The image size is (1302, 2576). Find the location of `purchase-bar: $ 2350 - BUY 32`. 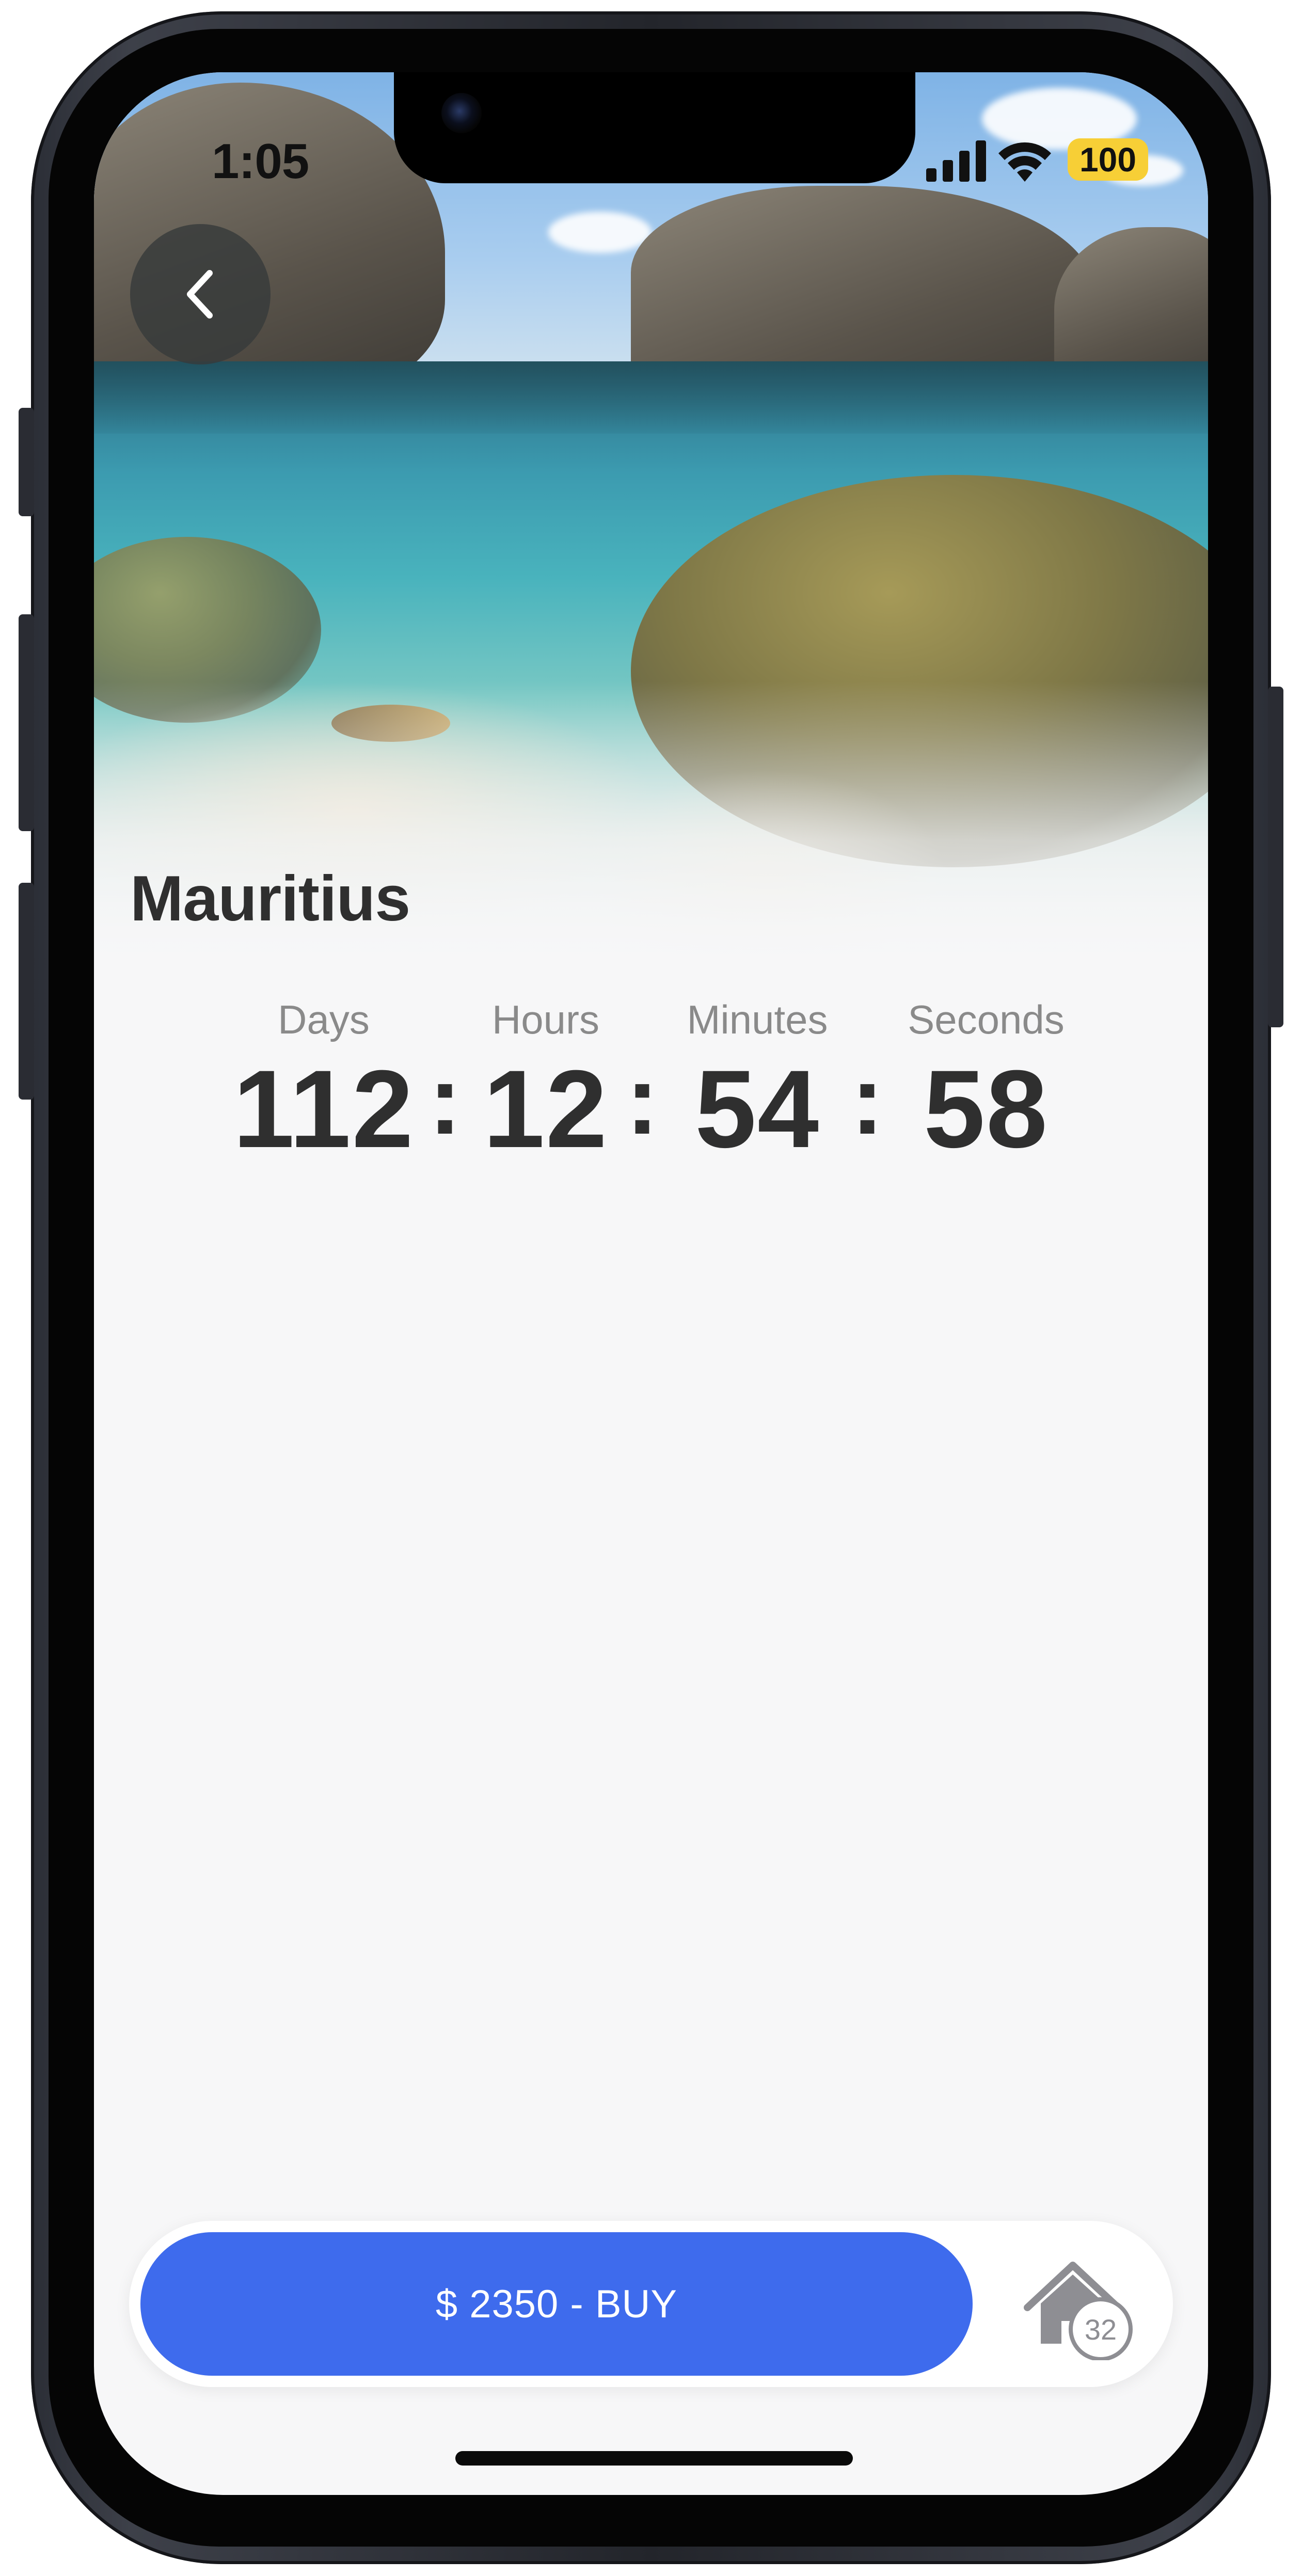

purchase-bar: $ 2350 - BUY 32 is located at coordinates (651, 2304).